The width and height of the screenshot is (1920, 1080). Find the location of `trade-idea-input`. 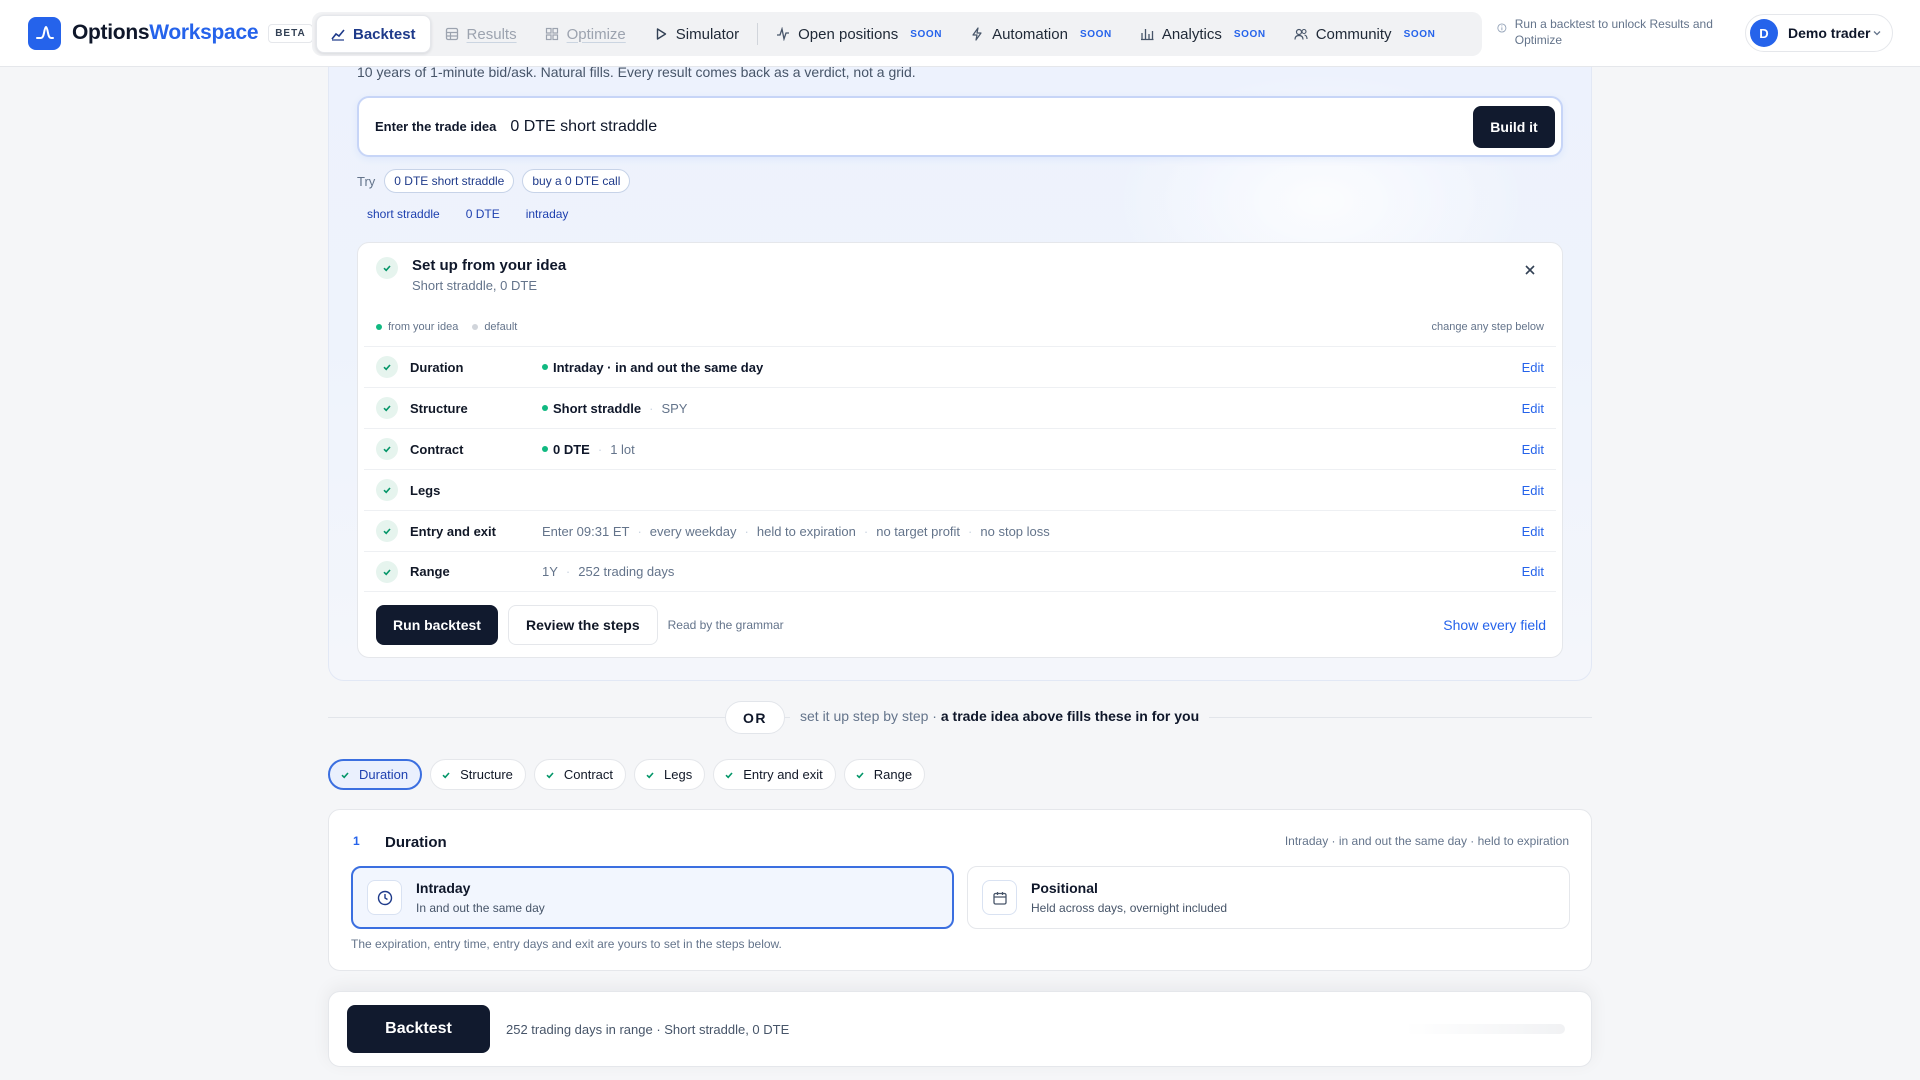

trade-idea-input is located at coordinates (991, 126).